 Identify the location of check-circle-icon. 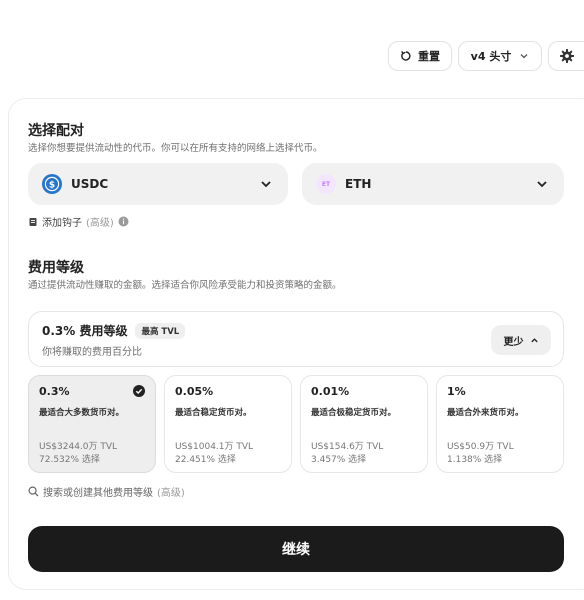
(139, 391).